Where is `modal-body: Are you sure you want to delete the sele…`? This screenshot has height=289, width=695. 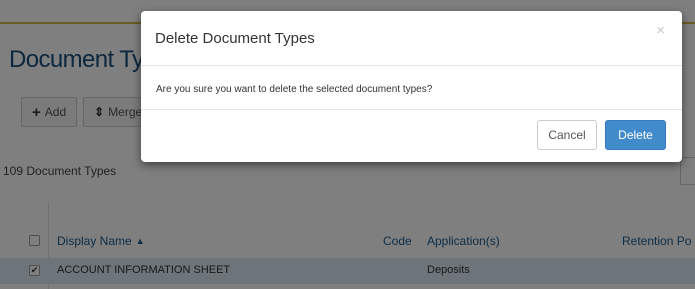
modal-body: Are you sure you want to delete the sele… is located at coordinates (411, 88).